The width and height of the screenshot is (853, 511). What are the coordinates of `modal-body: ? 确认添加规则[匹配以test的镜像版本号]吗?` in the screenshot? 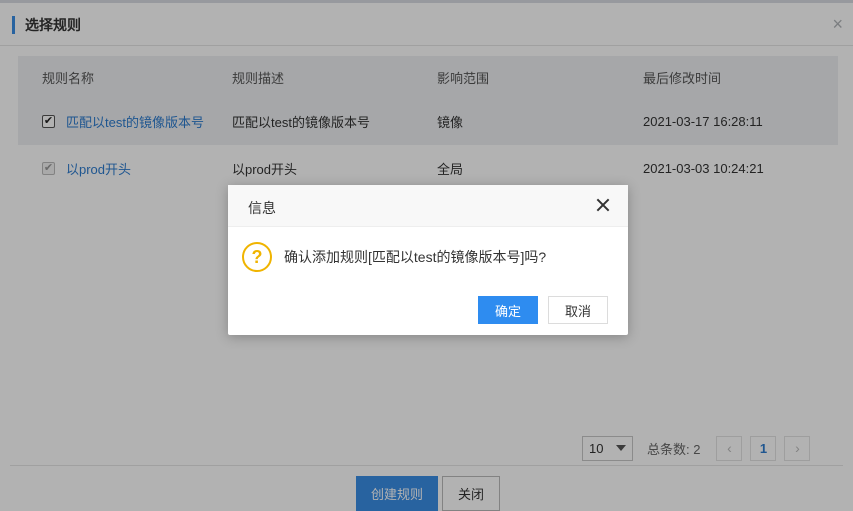 It's located at (394, 257).